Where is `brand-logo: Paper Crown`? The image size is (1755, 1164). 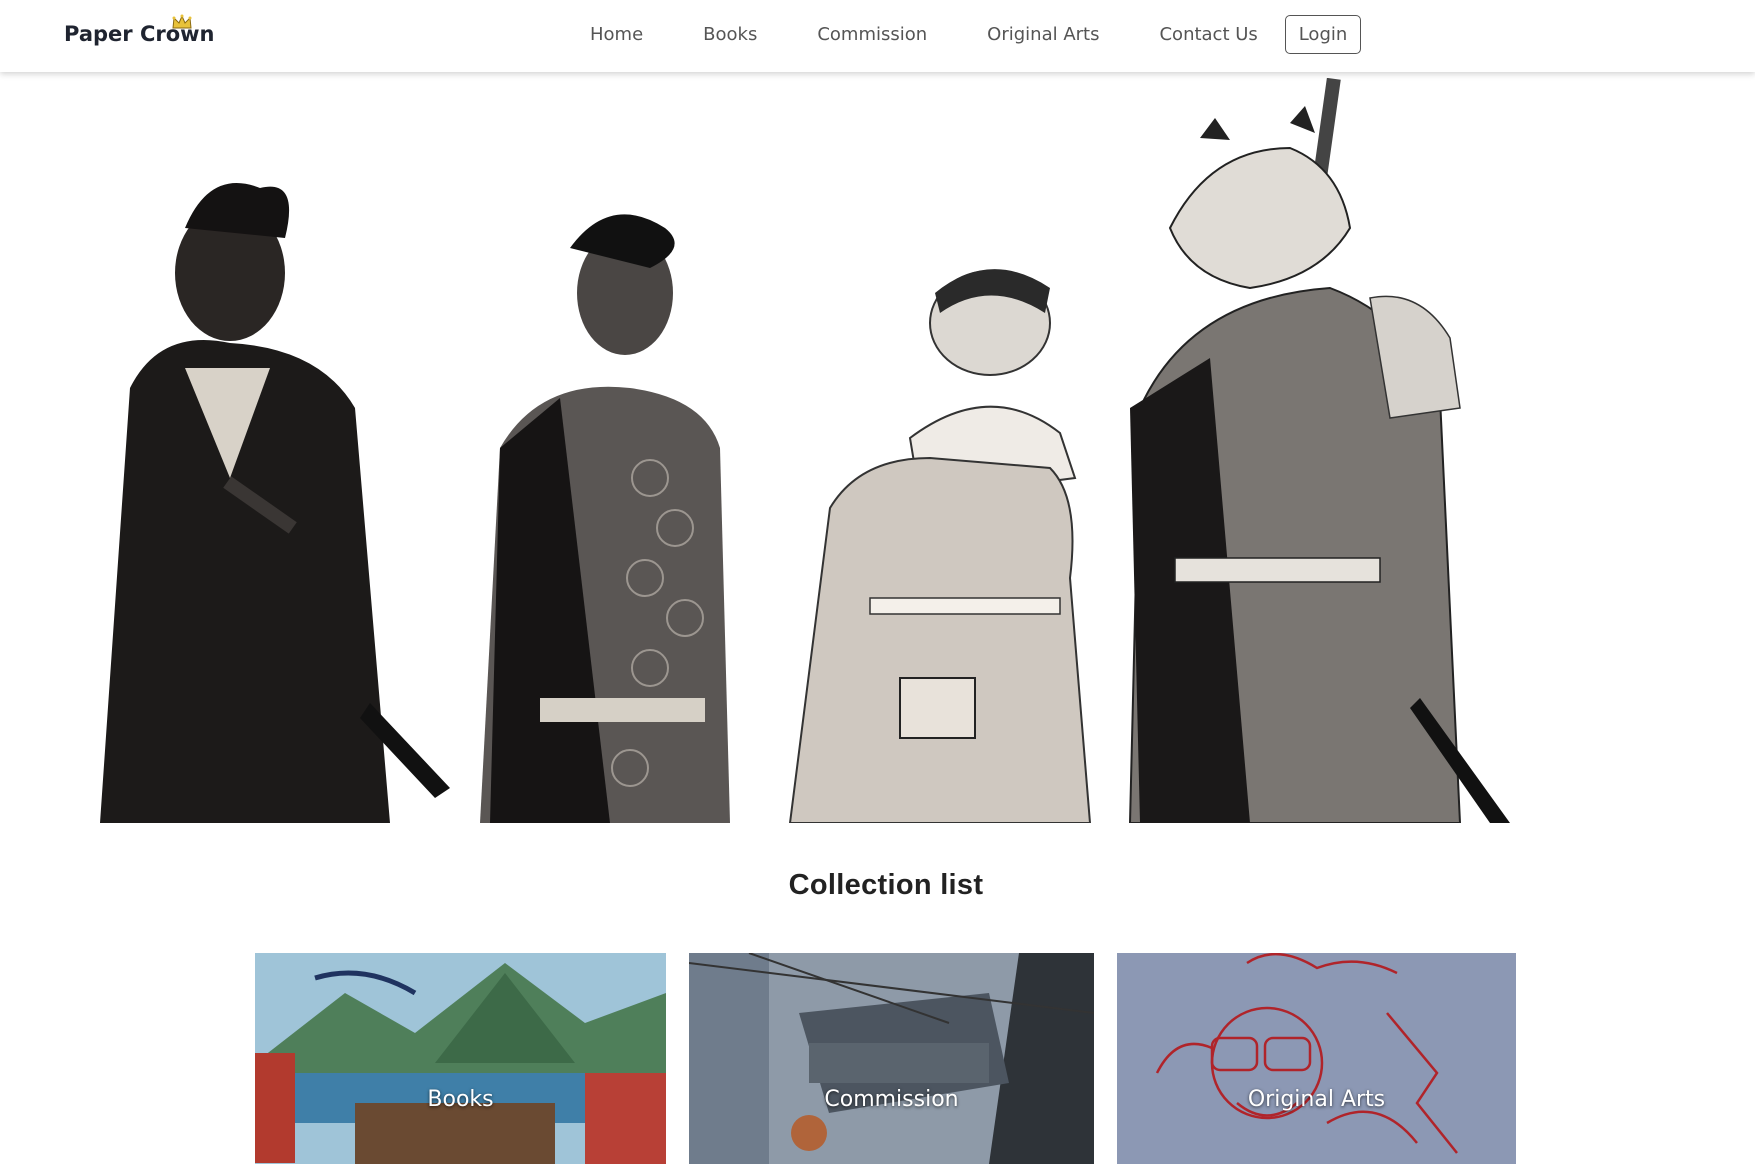
brand-logo: Paper Crown is located at coordinates (139, 30).